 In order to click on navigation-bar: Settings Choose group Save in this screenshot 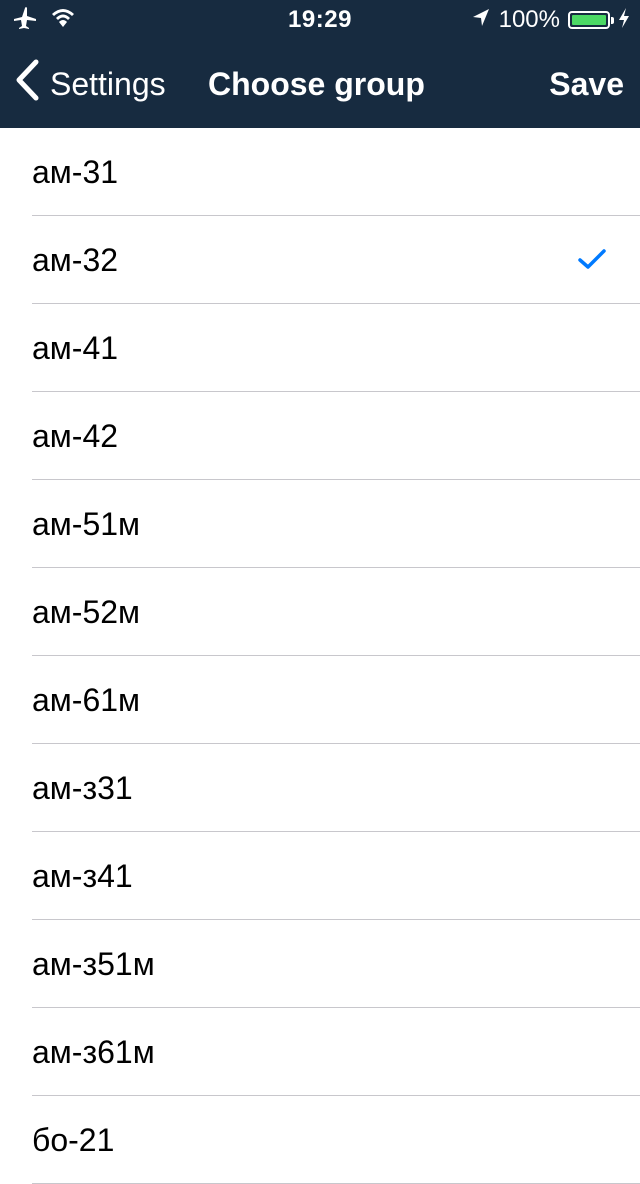, I will do `click(320, 84)`.